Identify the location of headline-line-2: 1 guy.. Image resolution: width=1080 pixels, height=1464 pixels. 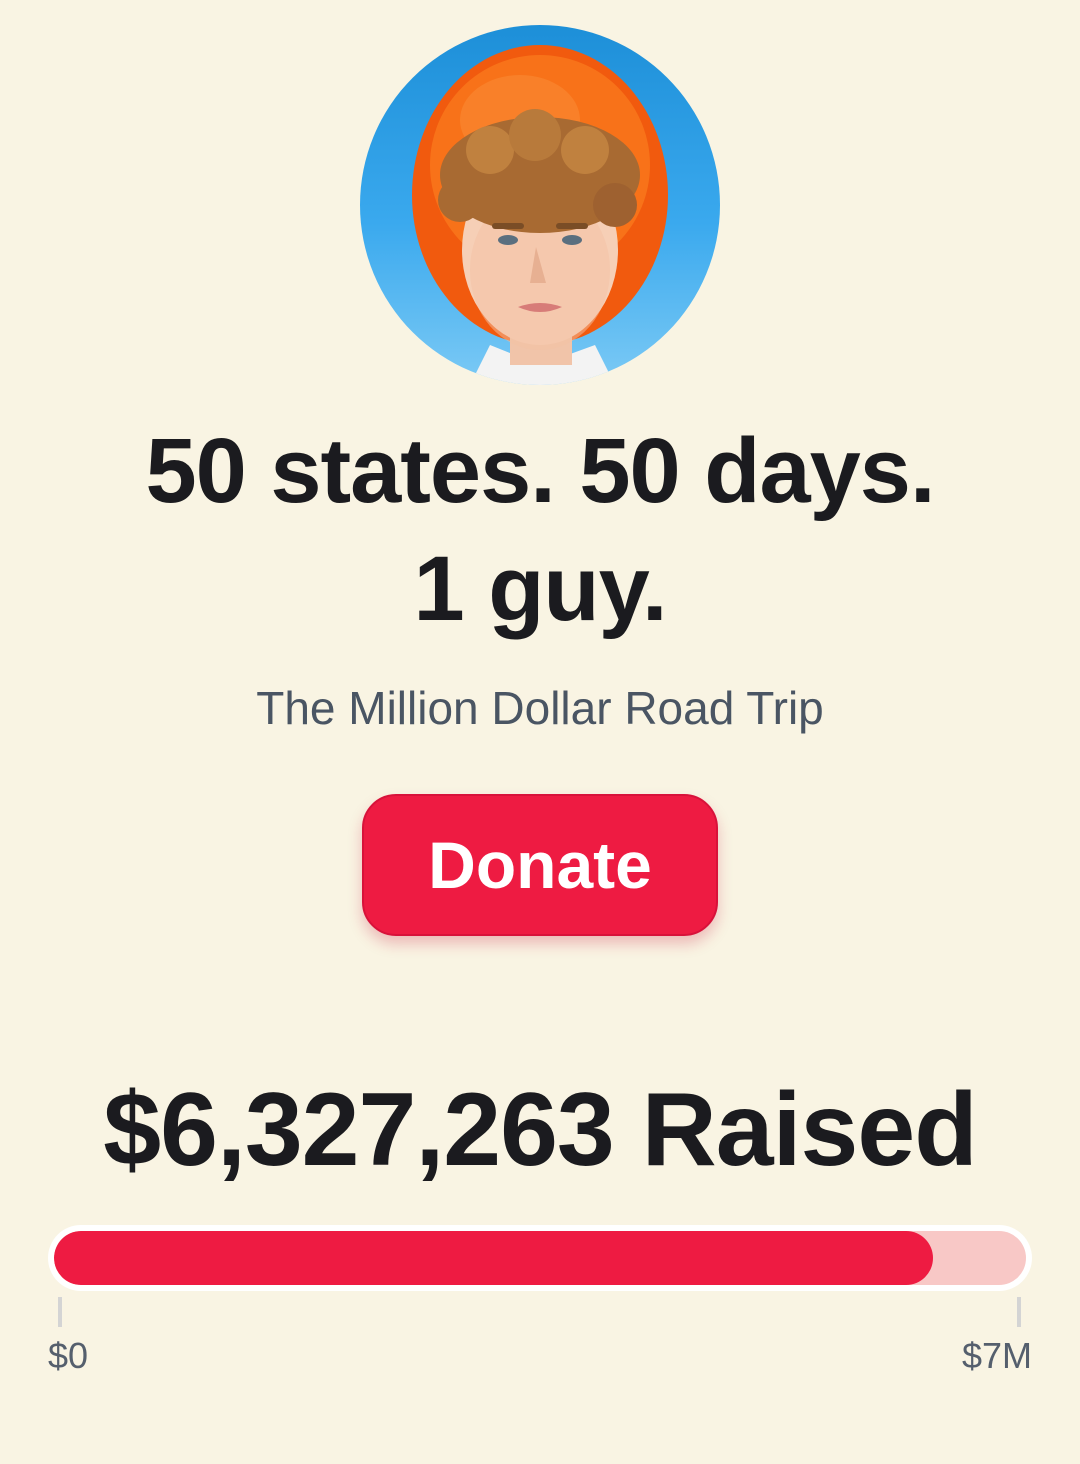
(540, 589).